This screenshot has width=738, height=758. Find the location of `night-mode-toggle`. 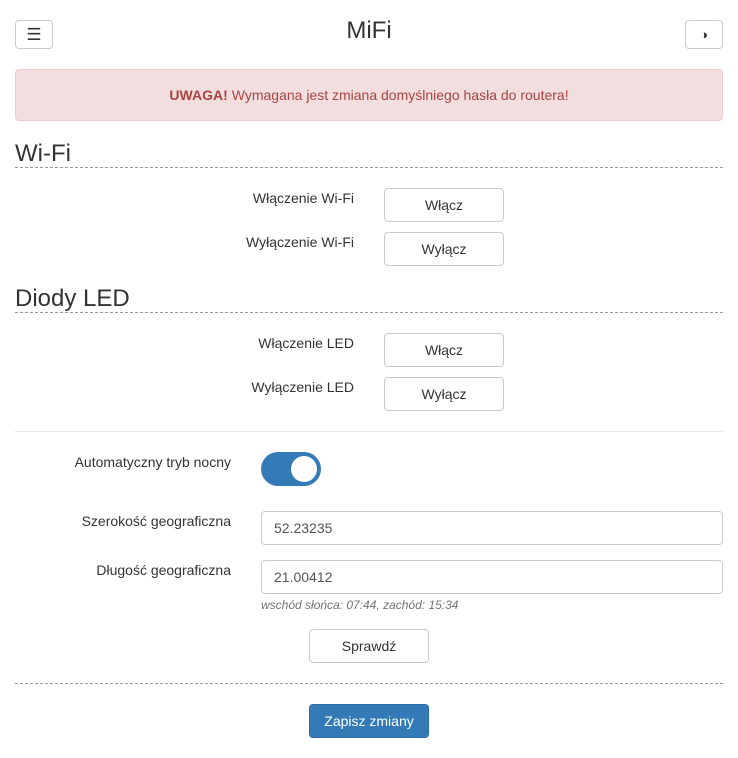

night-mode-toggle is located at coordinates (291, 469).